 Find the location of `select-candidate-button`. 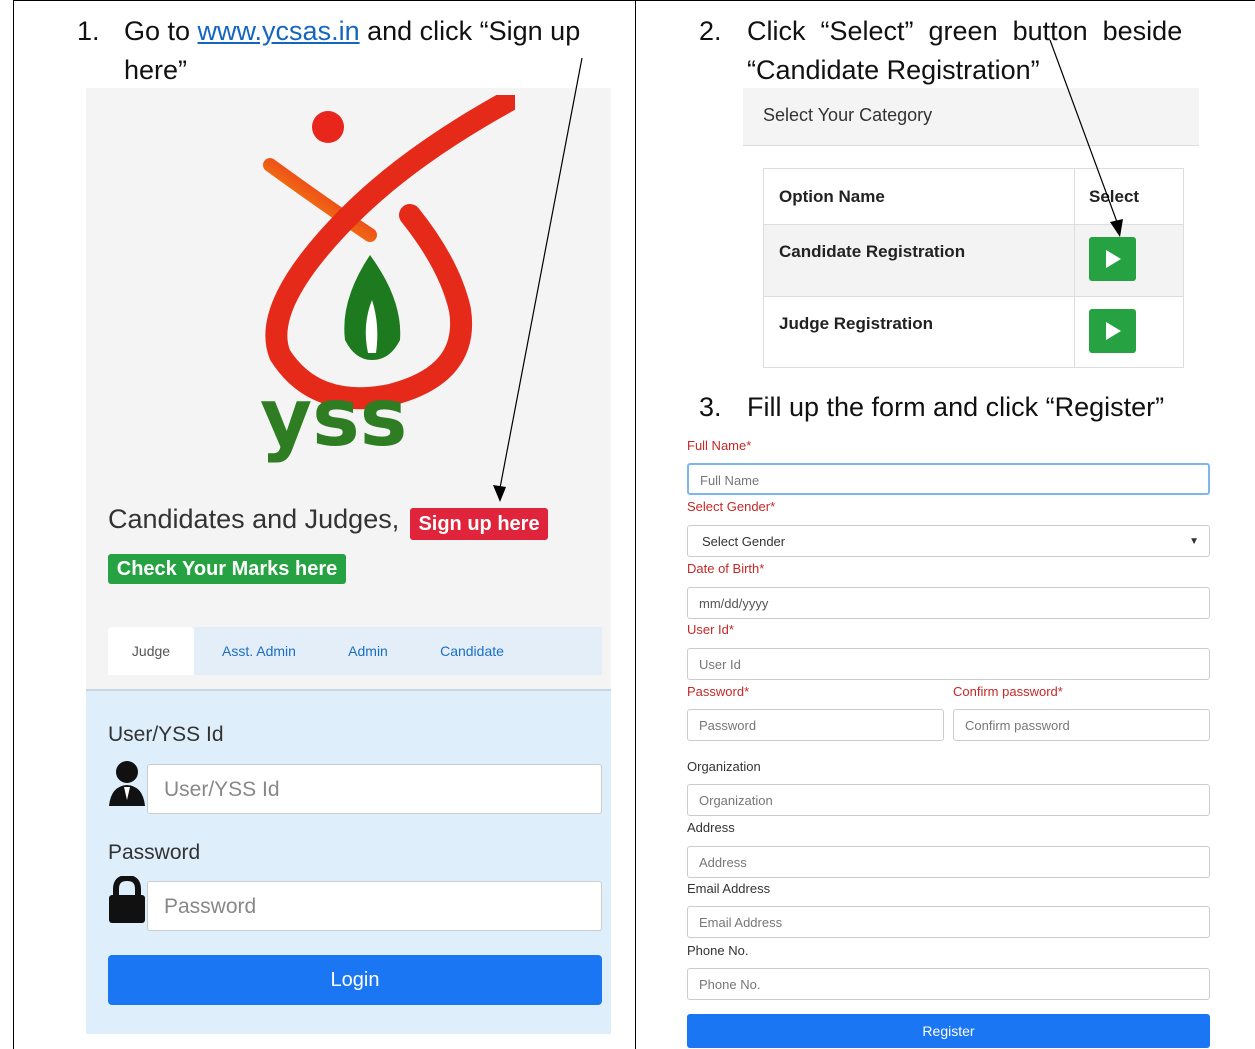

select-candidate-button is located at coordinates (1112, 259).